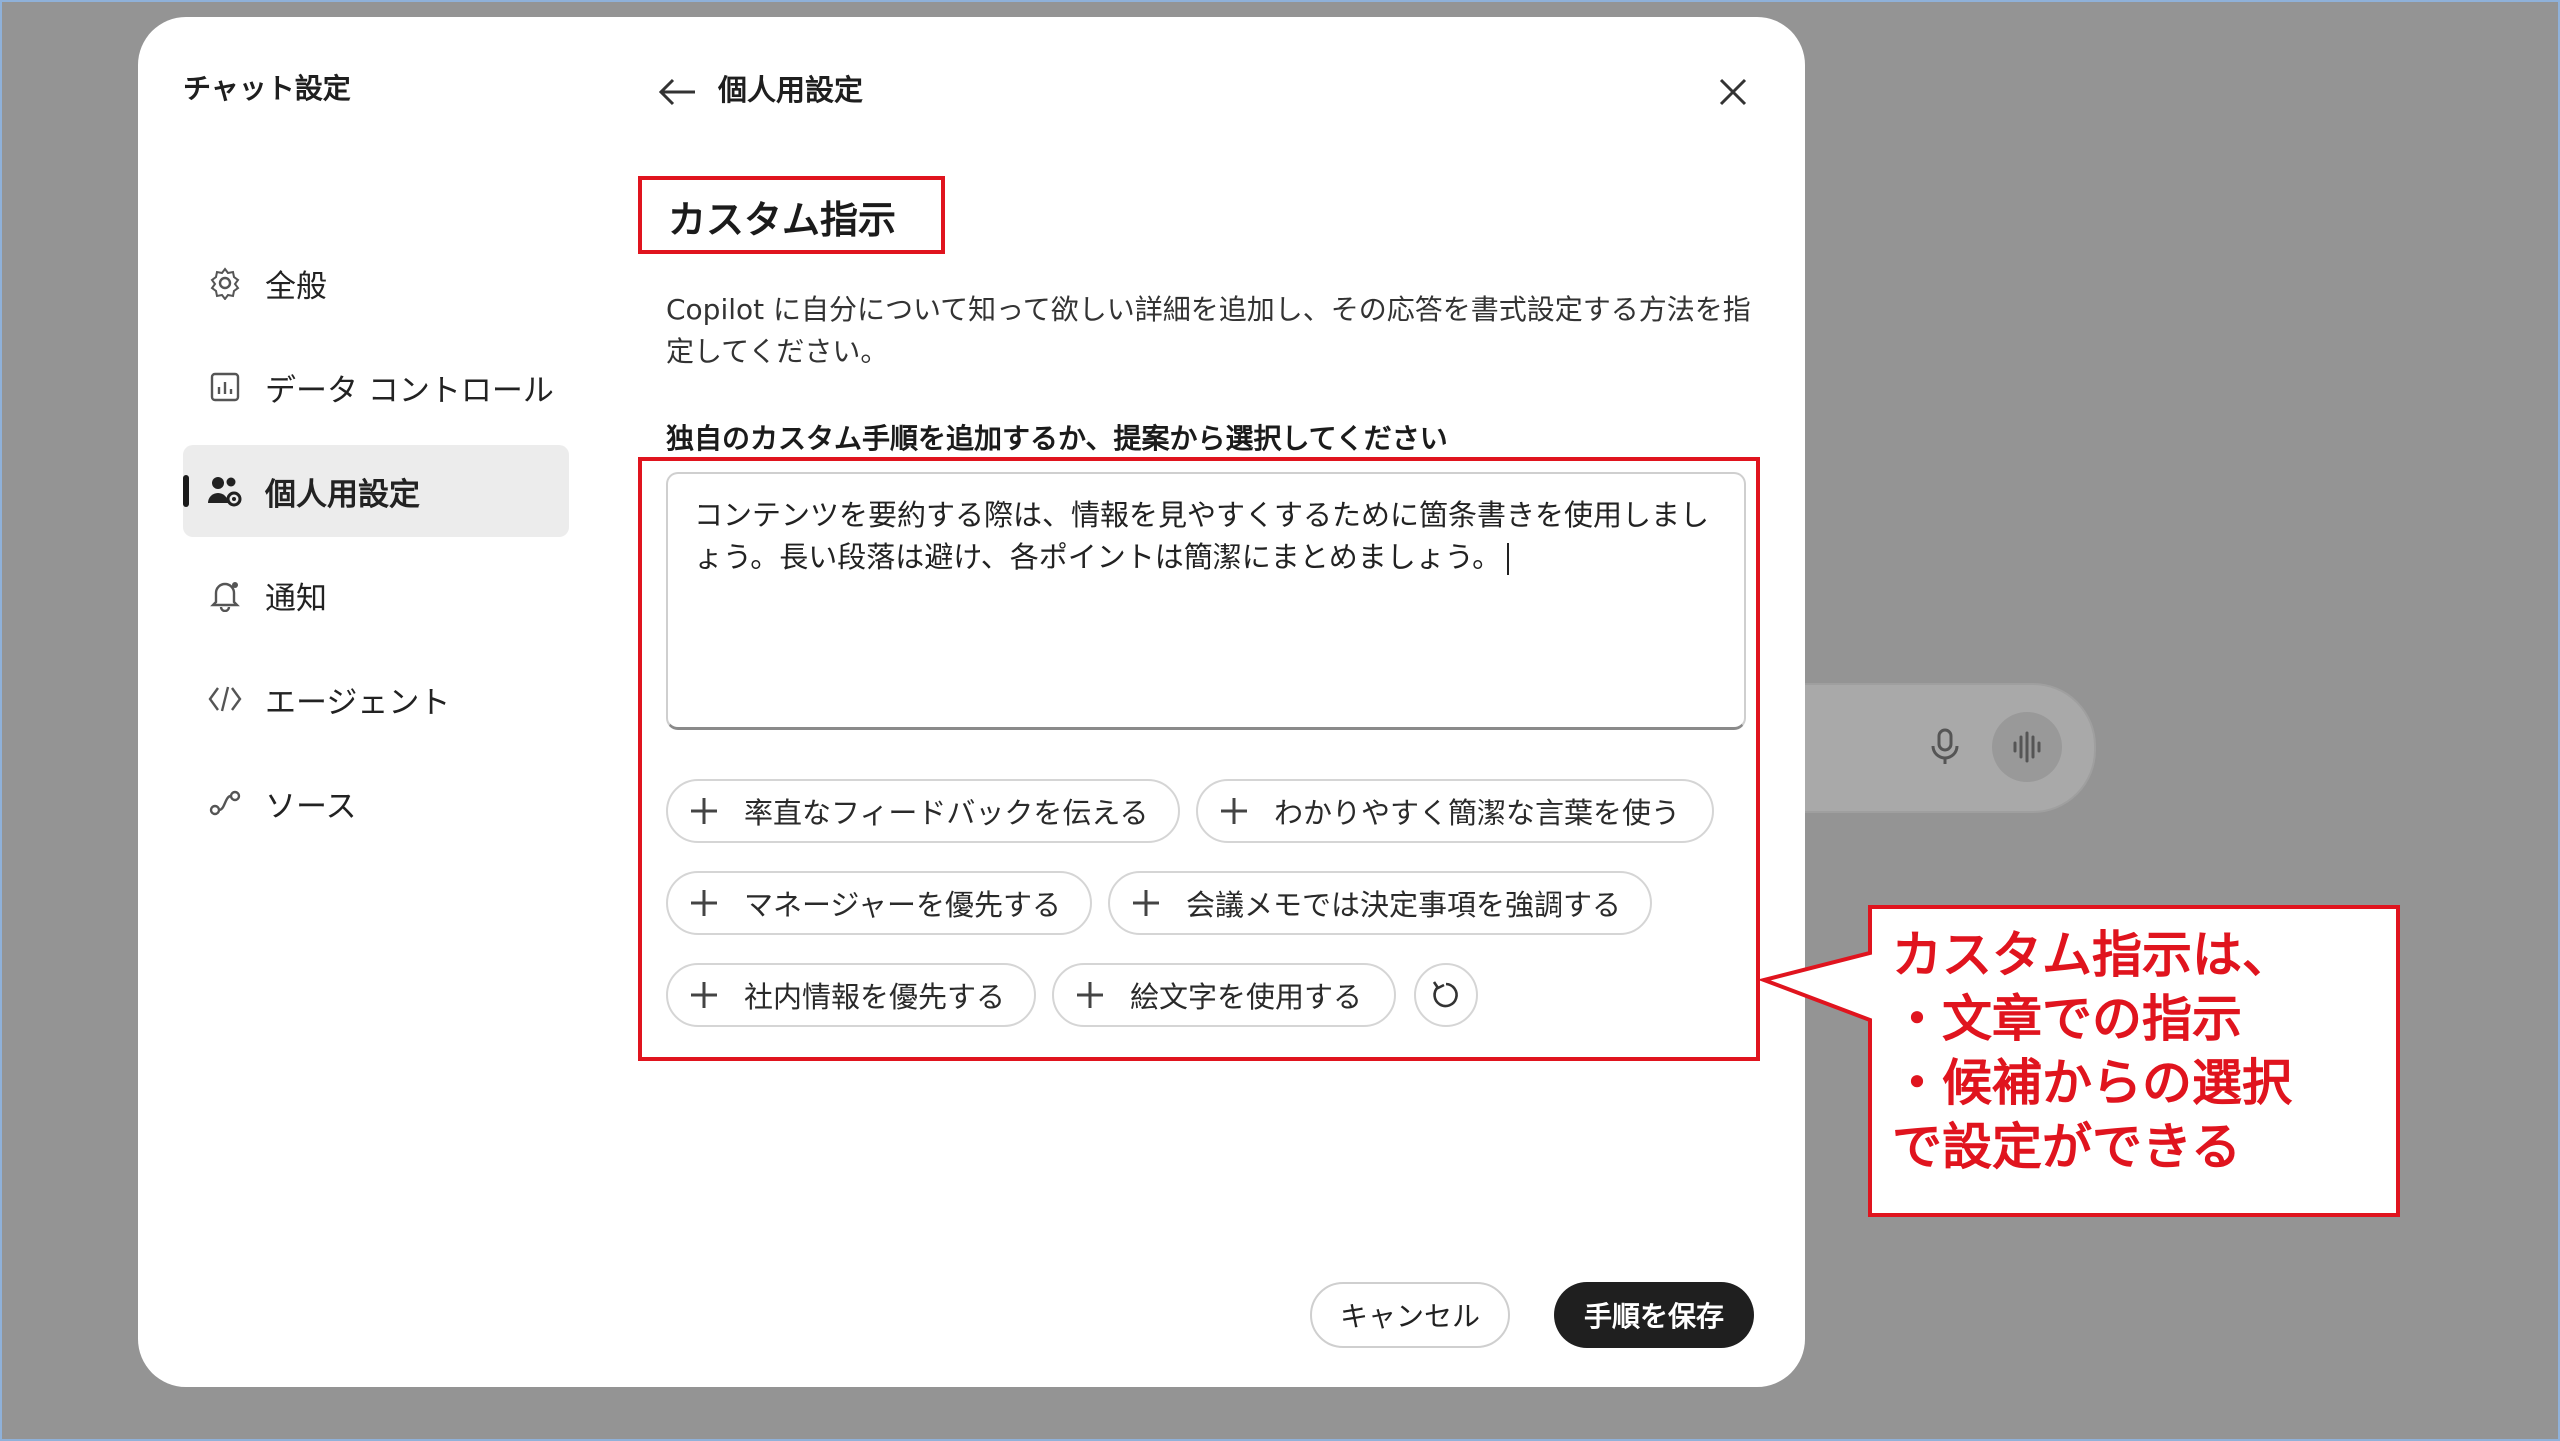 Image resolution: width=2560 pixels, height=1441 pixels. I want to click on annotation-callout, so click(2078, 1061).